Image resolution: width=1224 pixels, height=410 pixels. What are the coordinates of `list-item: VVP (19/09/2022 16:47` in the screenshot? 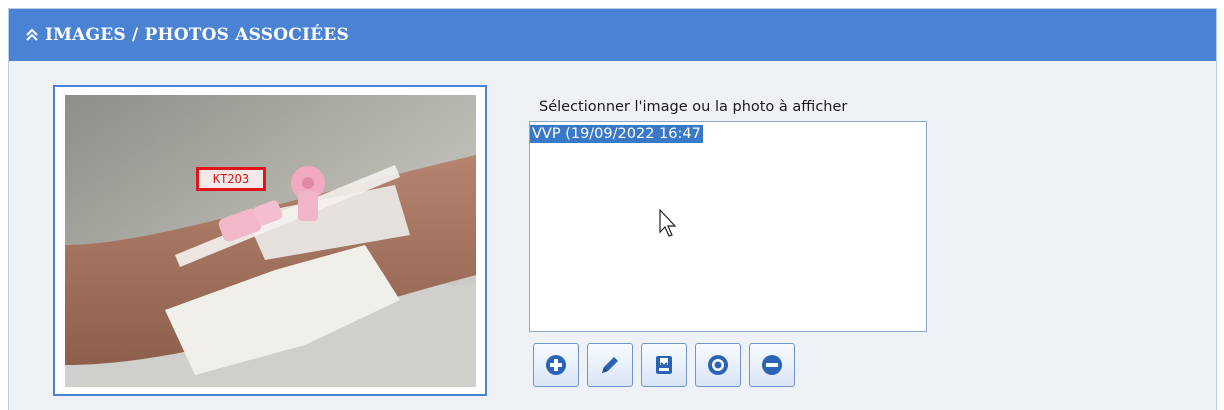 It's located at (616, 134).